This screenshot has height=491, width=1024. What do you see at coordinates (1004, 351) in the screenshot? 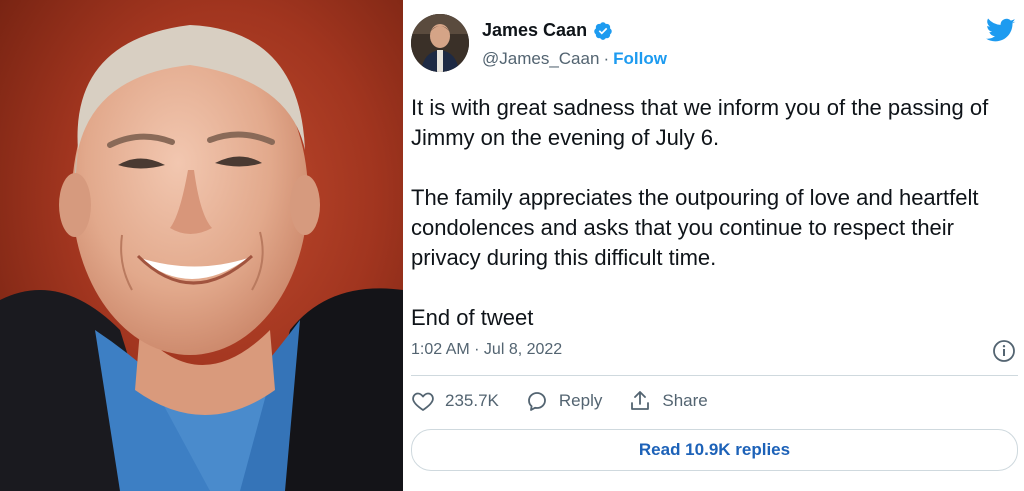
I see `info-icon` at bounding box center [1004, 351].